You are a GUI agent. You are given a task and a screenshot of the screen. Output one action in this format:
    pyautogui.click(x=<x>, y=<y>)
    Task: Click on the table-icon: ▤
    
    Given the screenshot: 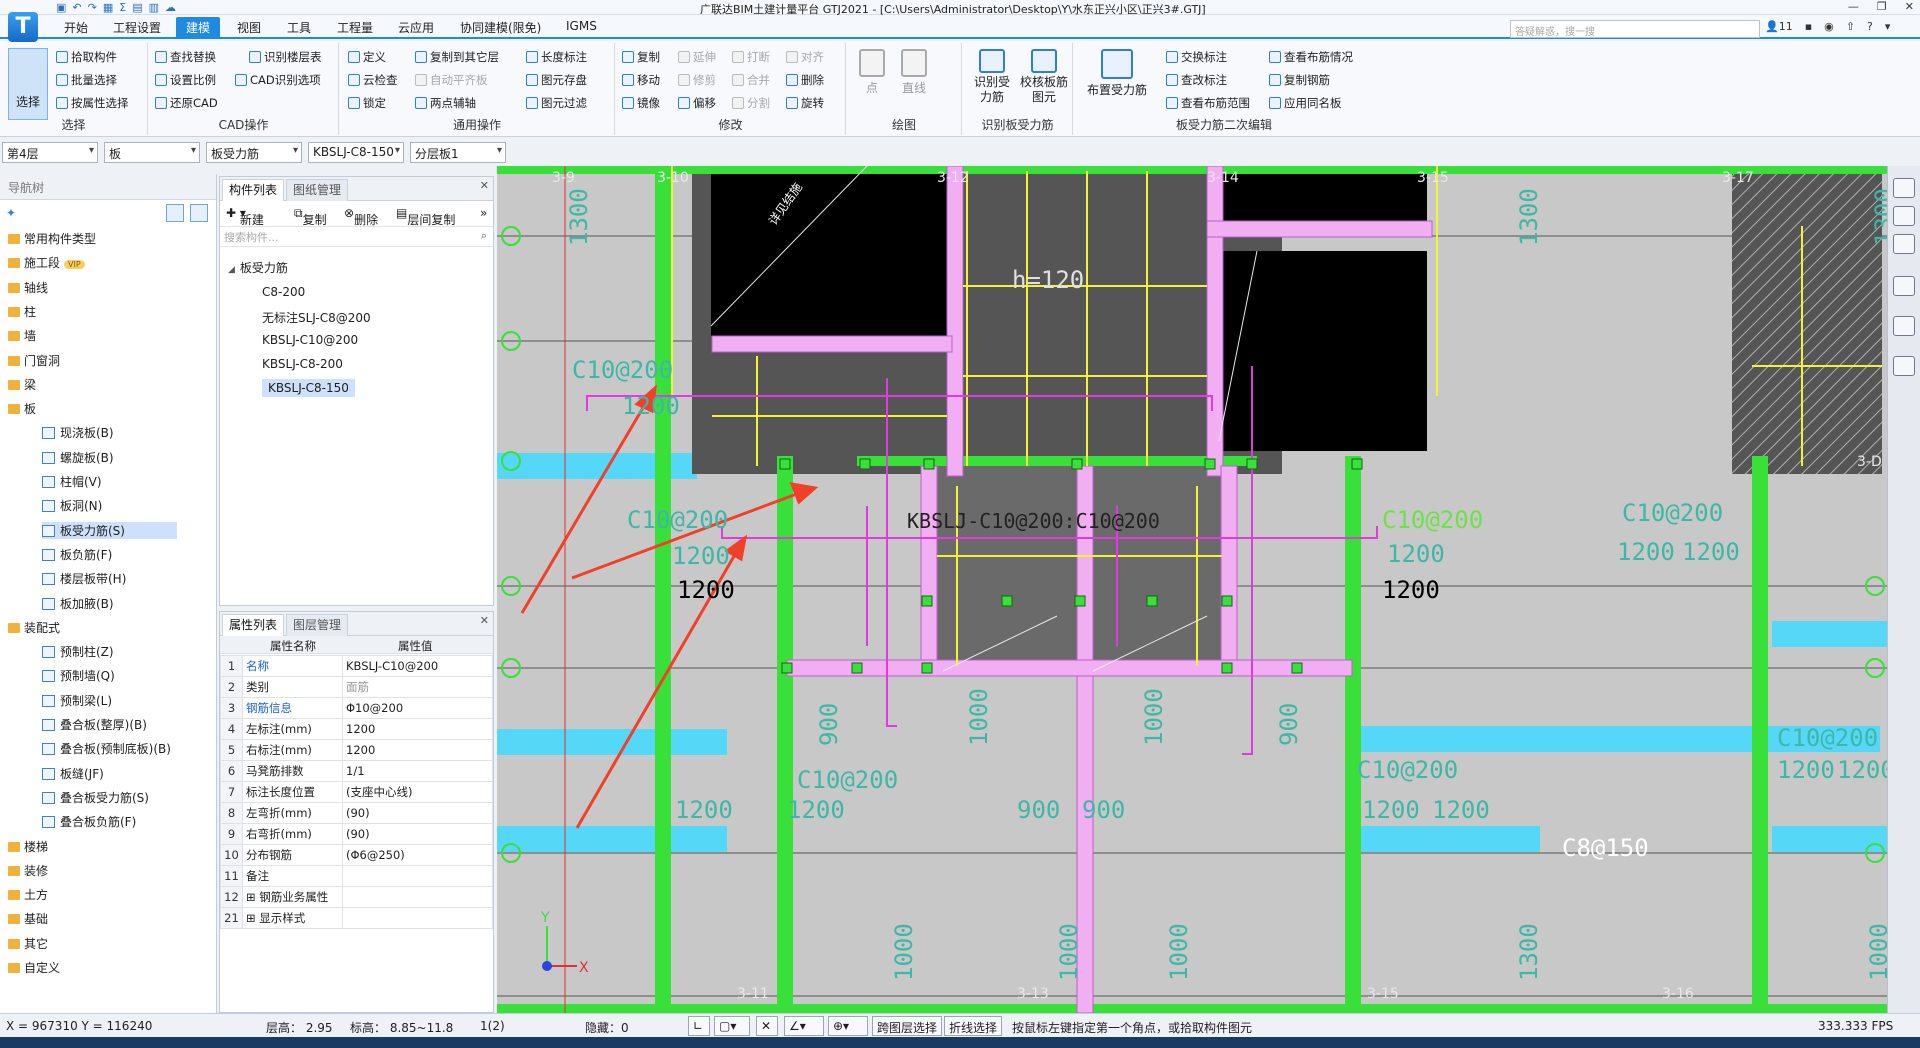 What is the action you would take?
    pyautogui.click(x=137, y=7)
    